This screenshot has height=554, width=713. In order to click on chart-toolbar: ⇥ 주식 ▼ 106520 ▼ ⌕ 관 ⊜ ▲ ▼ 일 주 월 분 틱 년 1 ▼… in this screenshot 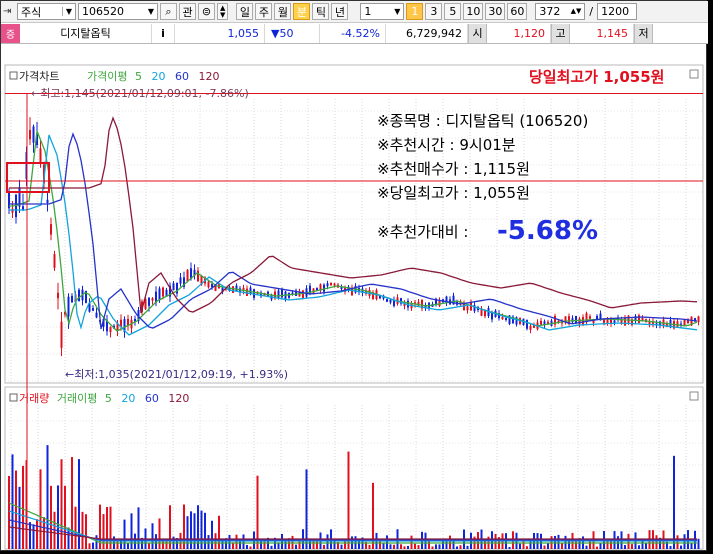, I will do `click(354, 12)`.